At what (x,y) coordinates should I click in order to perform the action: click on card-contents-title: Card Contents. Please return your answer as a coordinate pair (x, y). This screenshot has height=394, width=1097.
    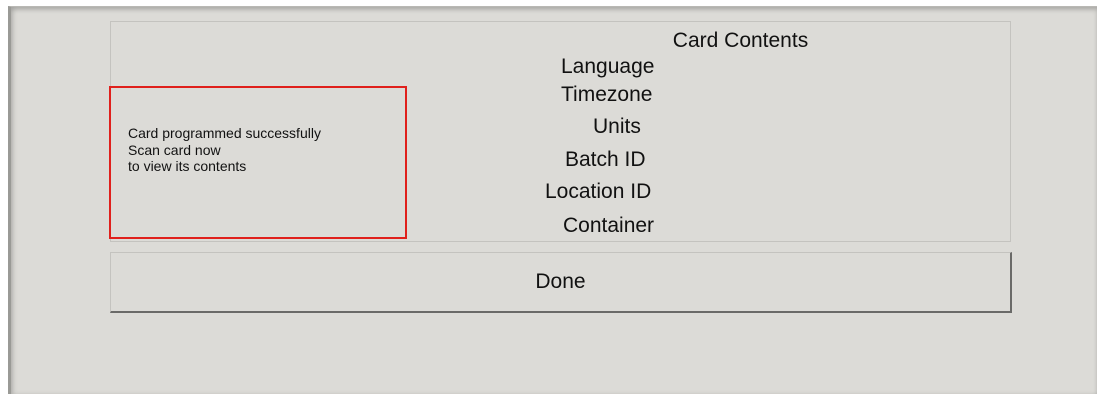
    Looking at the image, I should click on (740, 40).